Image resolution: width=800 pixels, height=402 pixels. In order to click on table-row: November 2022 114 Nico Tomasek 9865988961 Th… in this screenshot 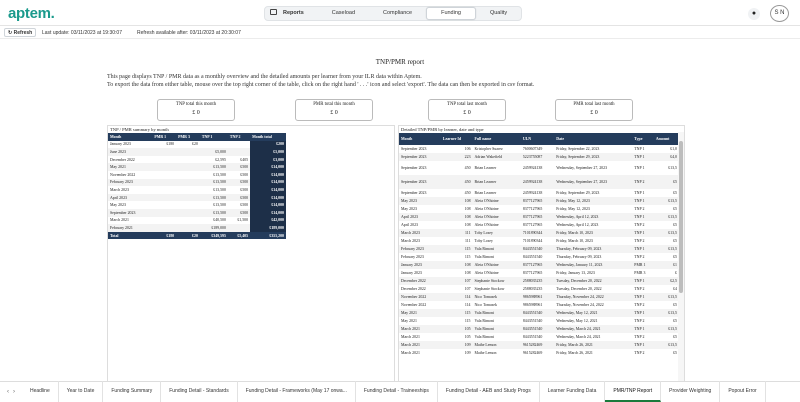, I will do `click(539, 305)`.